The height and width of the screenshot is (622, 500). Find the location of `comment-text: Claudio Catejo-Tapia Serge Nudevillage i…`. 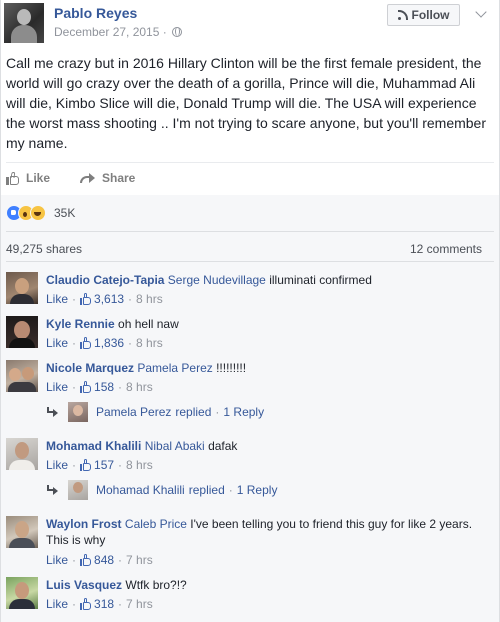

comment-text: Claudio Catejo-Tapia Serge Nudevillage i… is located at coordinates (266, 280).